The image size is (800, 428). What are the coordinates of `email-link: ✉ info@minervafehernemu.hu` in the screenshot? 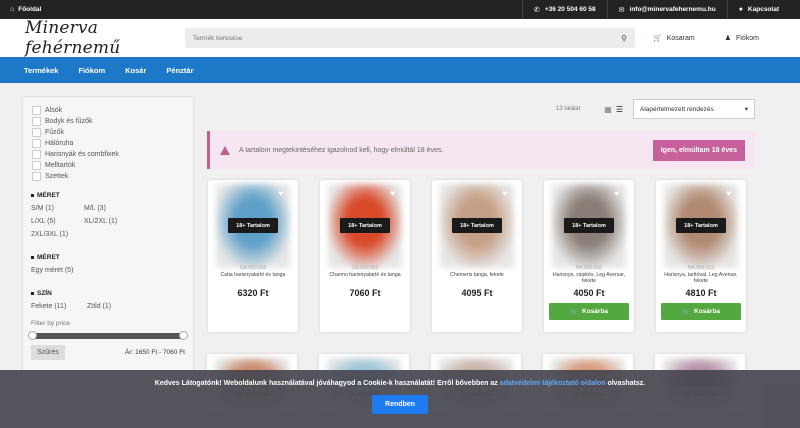 It's located at (666, 9).